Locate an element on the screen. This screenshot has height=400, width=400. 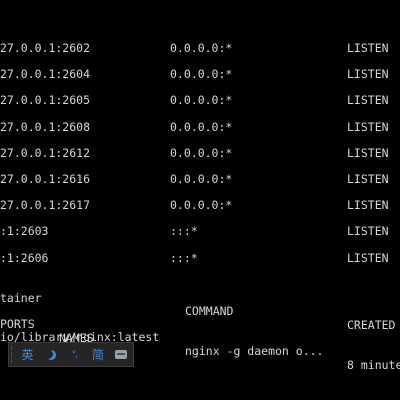
local-address: 27.0.0.1:2602 is located at coordinates (45, 48).